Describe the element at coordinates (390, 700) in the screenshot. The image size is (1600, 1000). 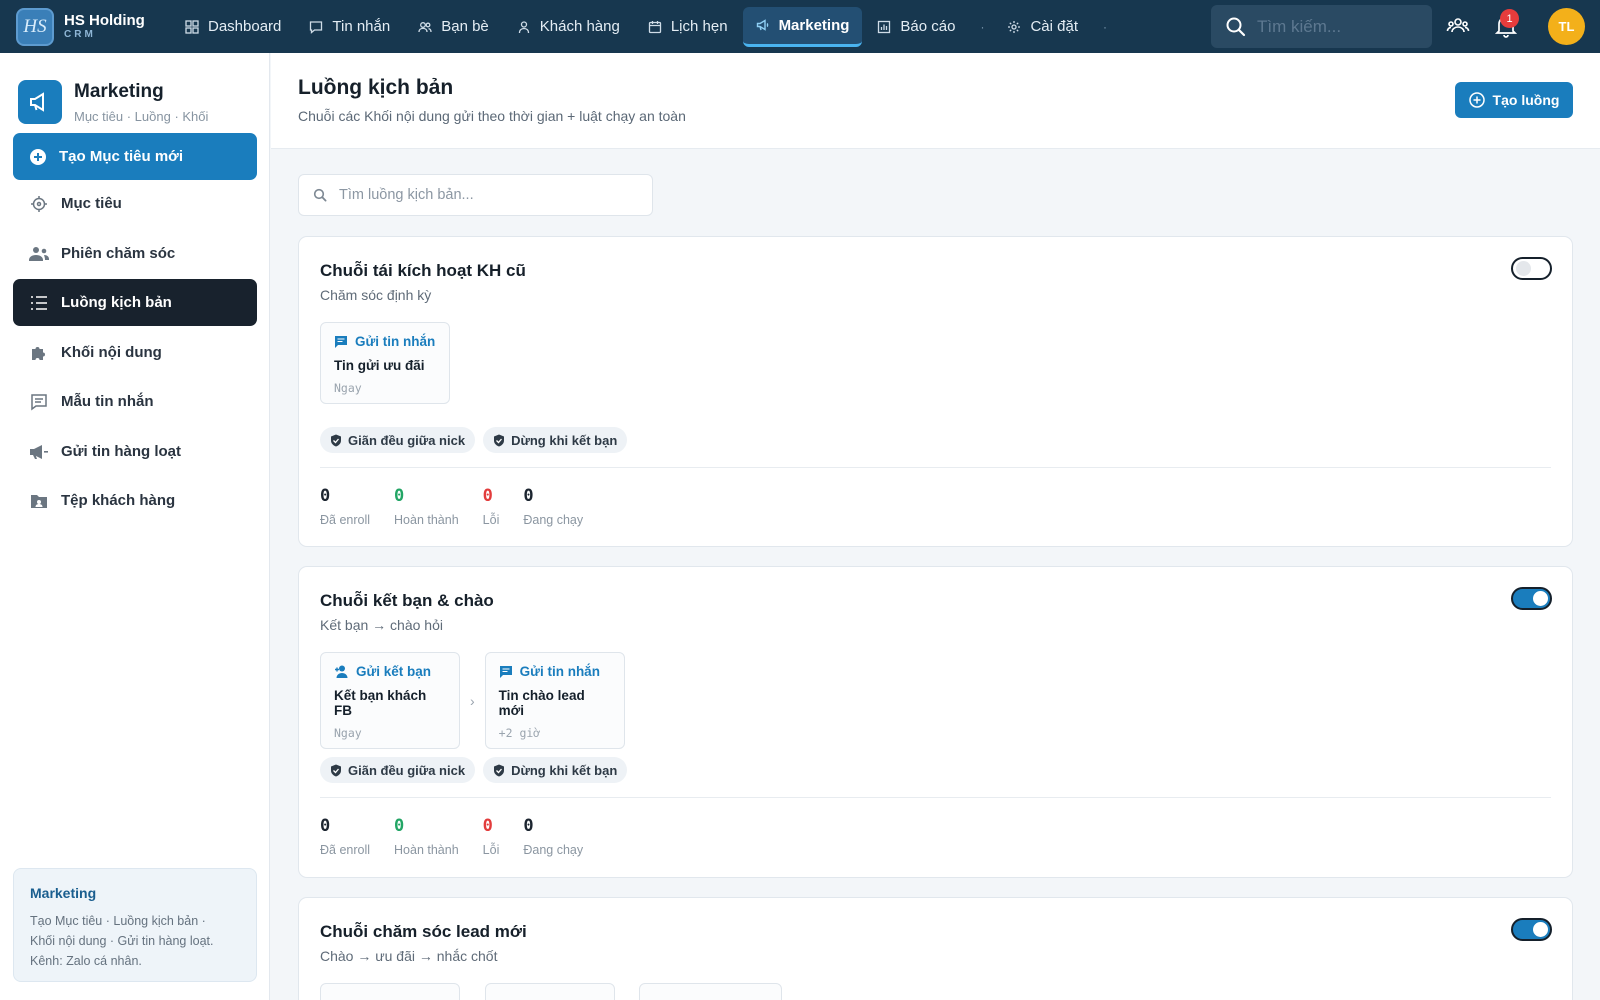
I see `flow-step: Gửi kết bạn Kết bạn khách FB Ngay` at that location.